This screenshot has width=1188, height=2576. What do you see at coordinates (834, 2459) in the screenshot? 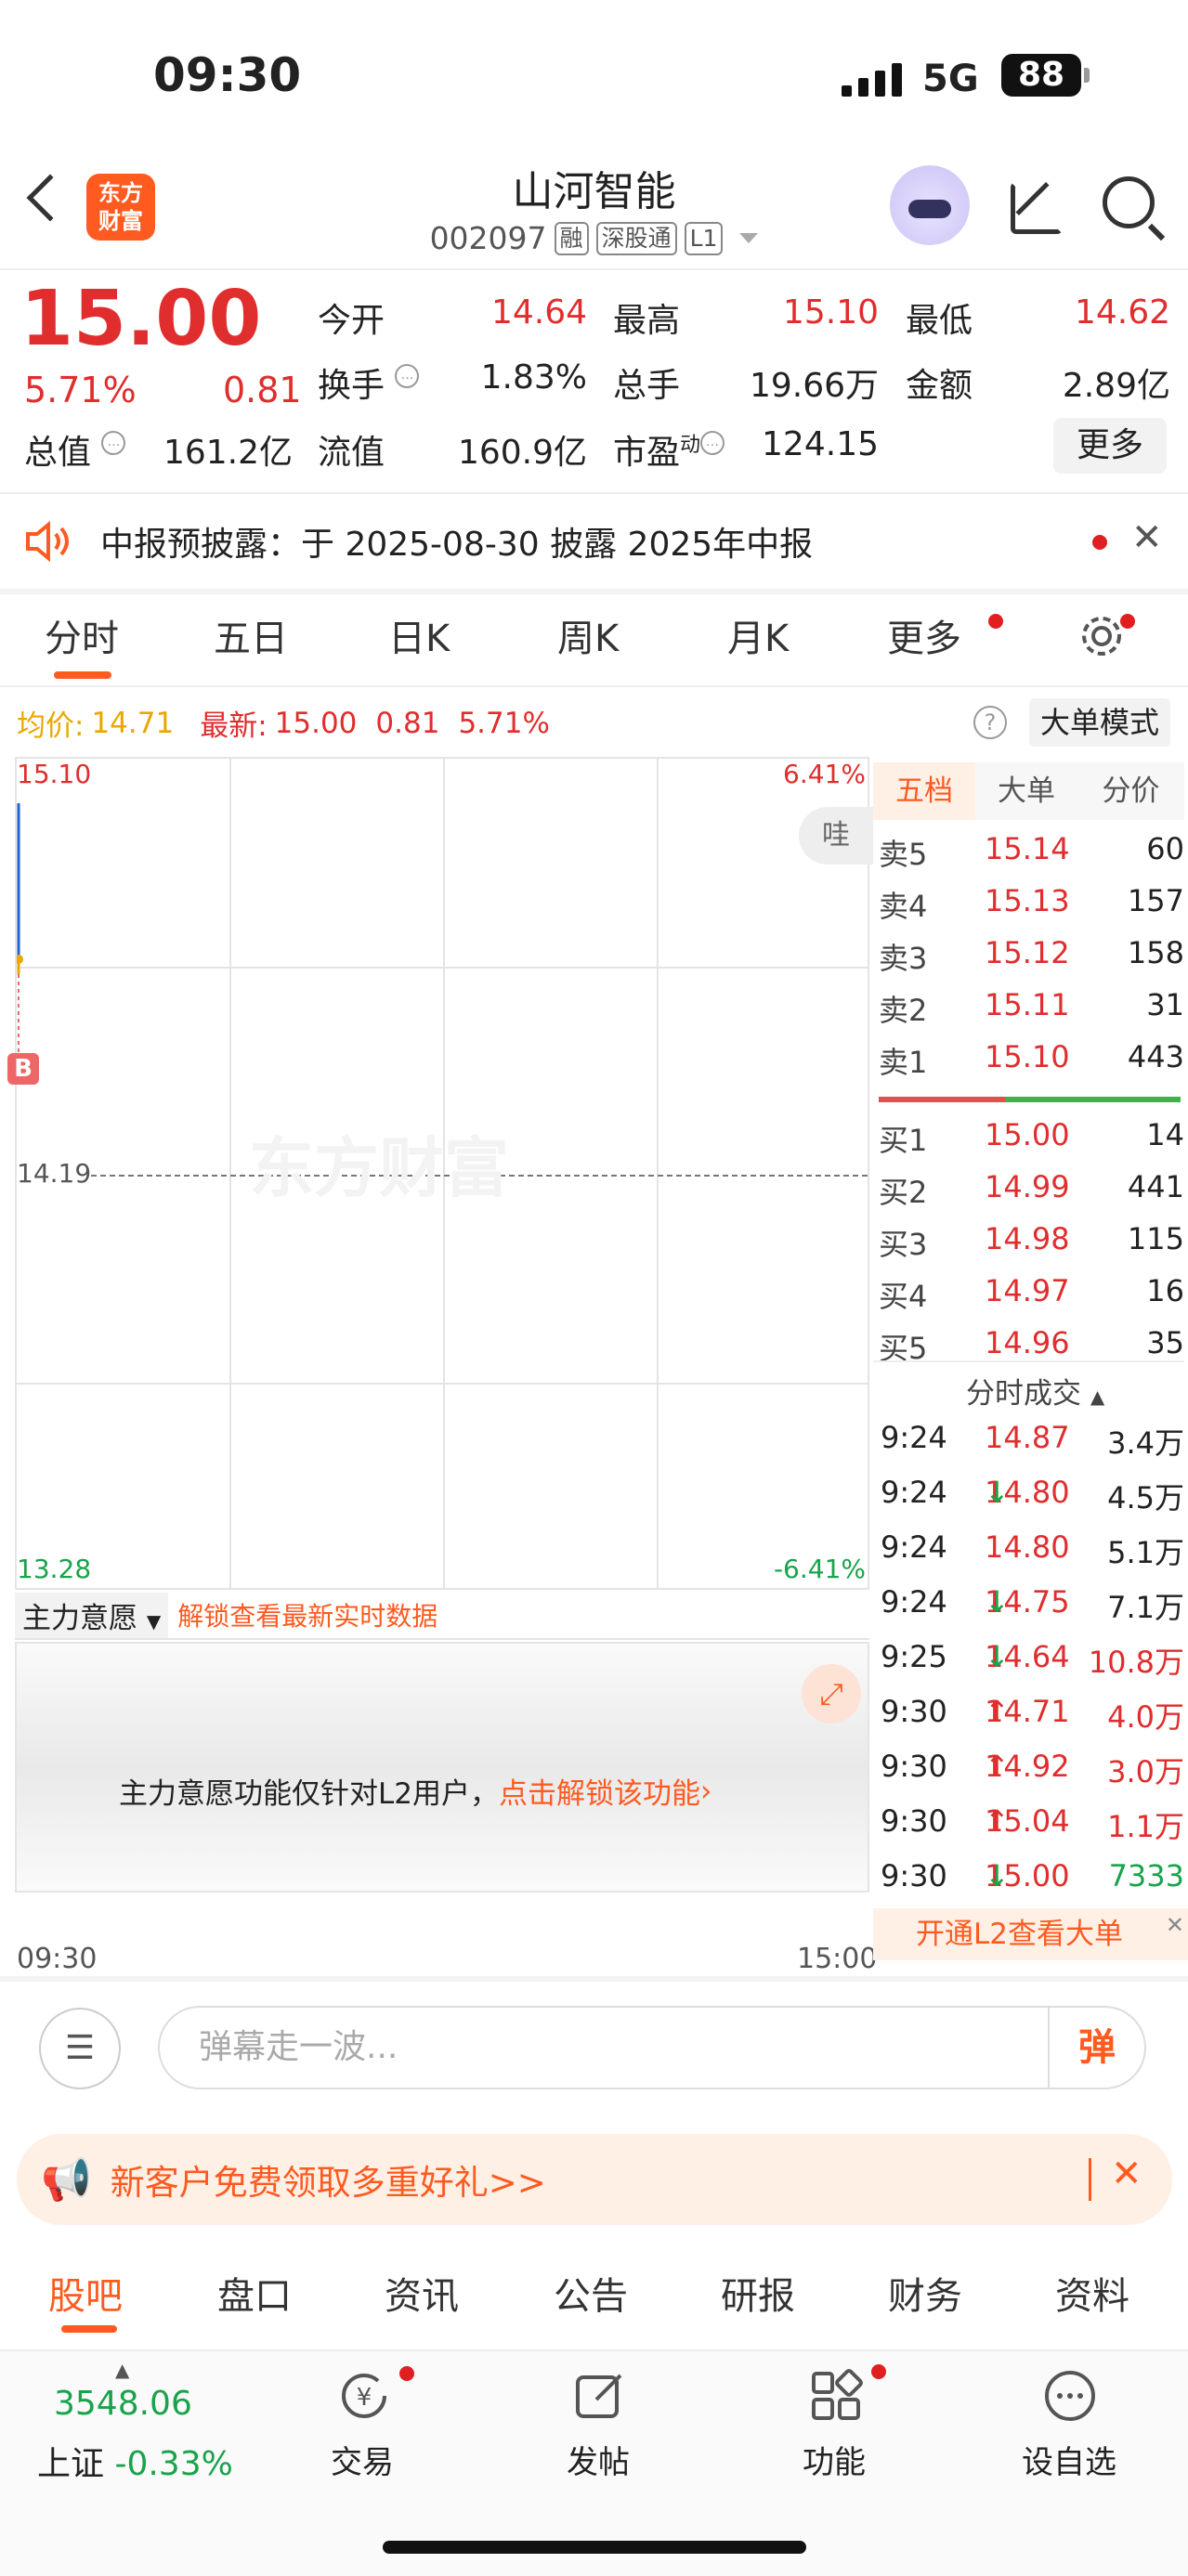
I see `nav-functions: 功能` at bounding box center [834, 2459].